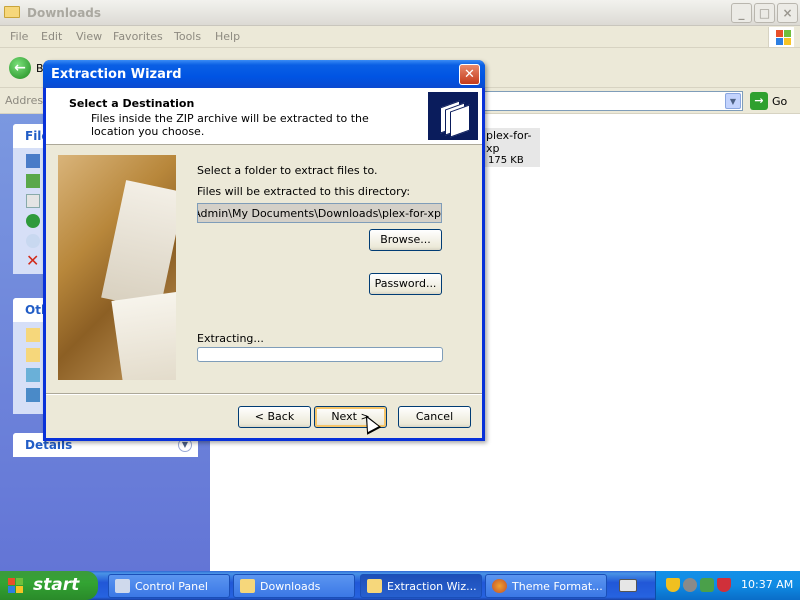  Describe the element at coordinates (122, 586) in the screenshot. I see `control-panel-icon` at that location.